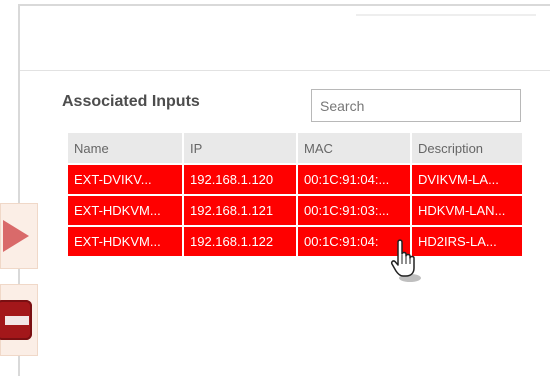 Image resolution: width=550 pixels, height=376 pixels. I want to click on section-title: Associated Inputs, so click(131, 101).